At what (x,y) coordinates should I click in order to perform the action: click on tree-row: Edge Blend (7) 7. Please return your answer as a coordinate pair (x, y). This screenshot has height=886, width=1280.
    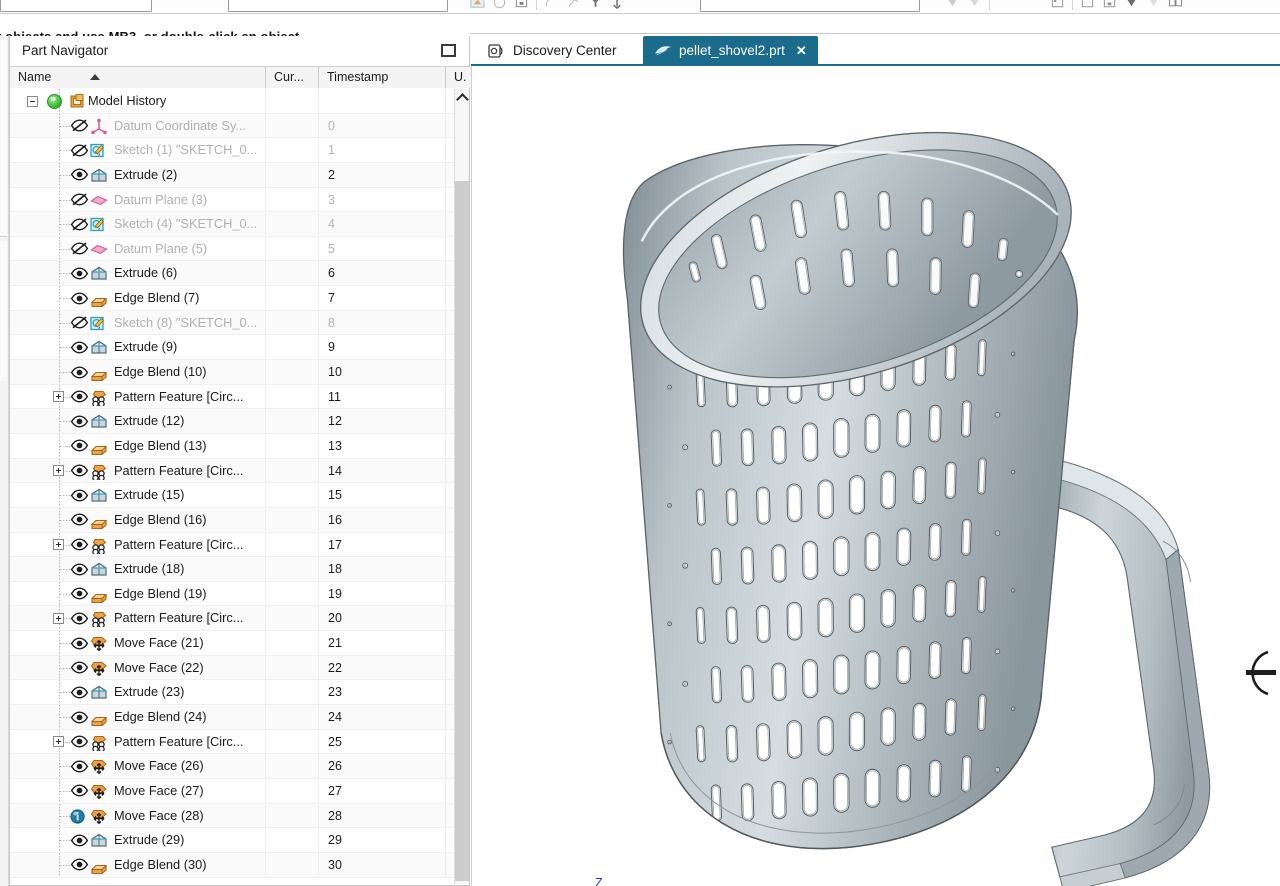
    Looking at the image, I should click on (233, 298).